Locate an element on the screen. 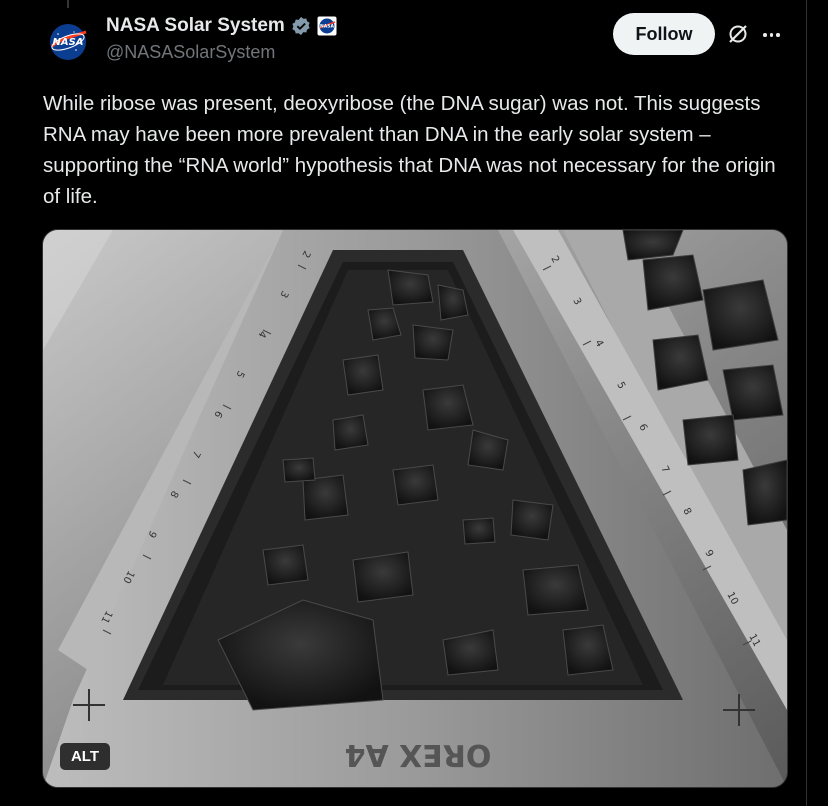 The image size is (828, 806). avatar: NASA is located at coordinates (68, 42).